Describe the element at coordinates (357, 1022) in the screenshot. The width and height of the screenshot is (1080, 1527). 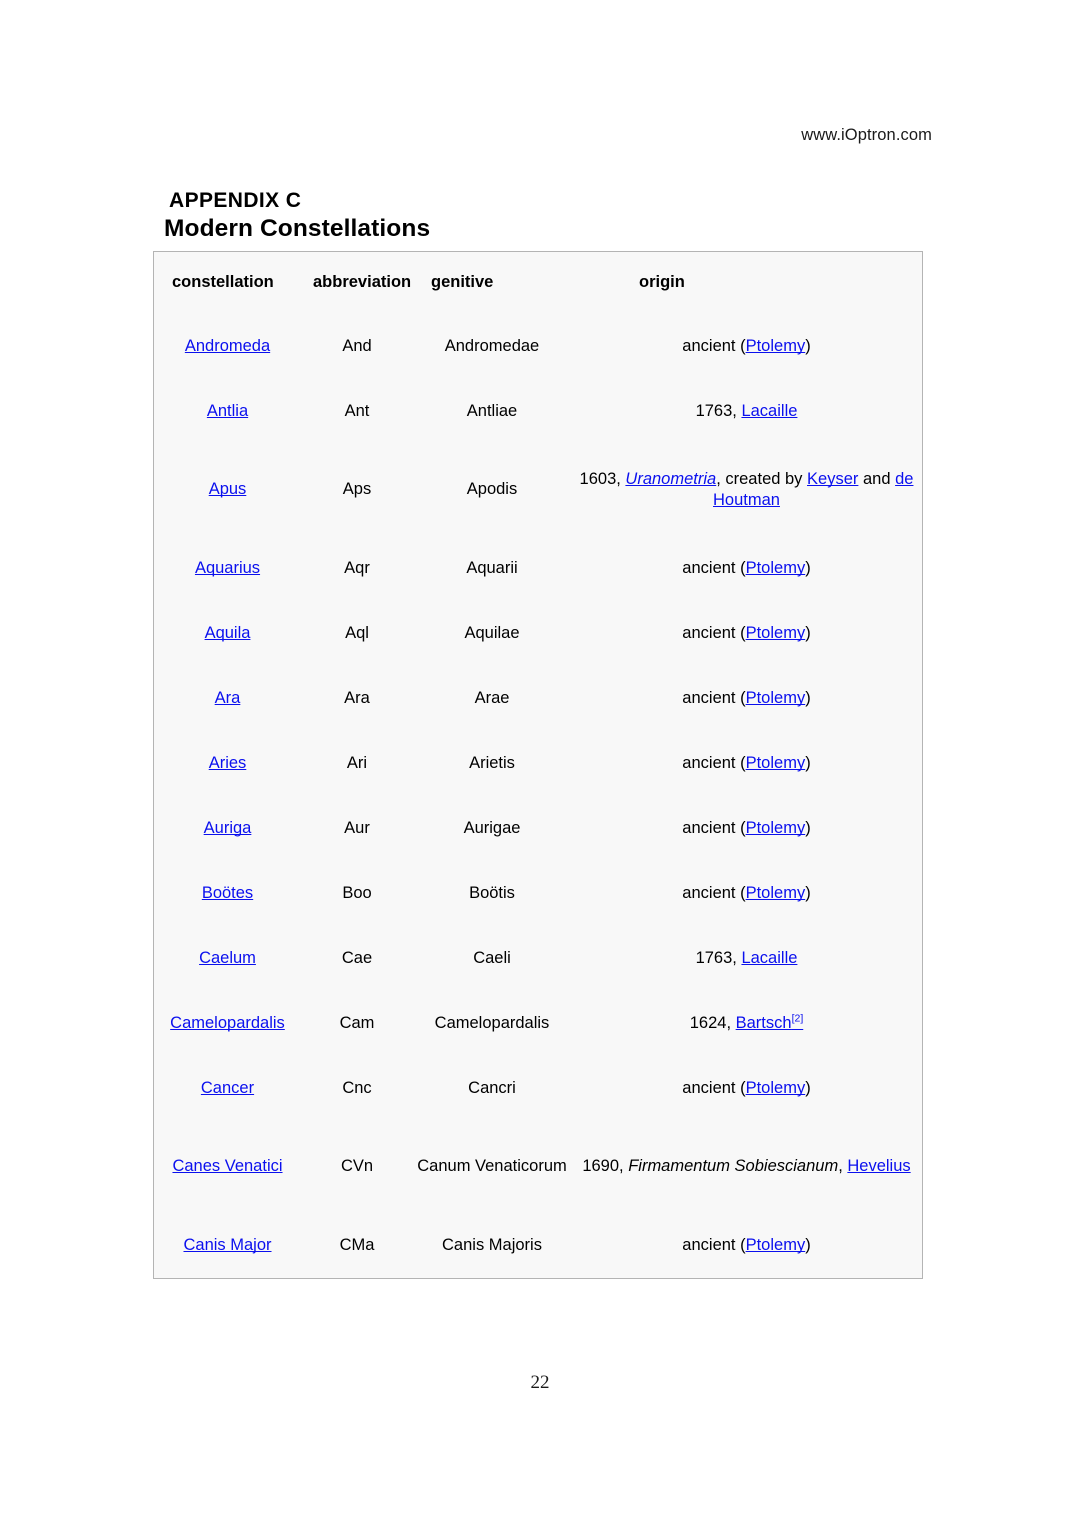
I see `cell-abbreviation: Cam` at that location.